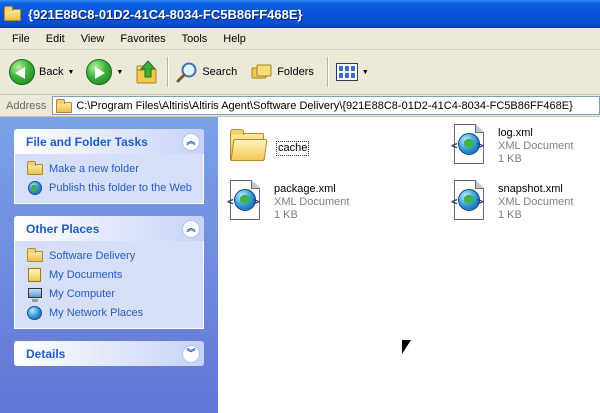 Image resolution: width=600 pixels, height=413 pixels. I want to click on task-publish-folder: Publish this folder to the Web, so click(112, 188).